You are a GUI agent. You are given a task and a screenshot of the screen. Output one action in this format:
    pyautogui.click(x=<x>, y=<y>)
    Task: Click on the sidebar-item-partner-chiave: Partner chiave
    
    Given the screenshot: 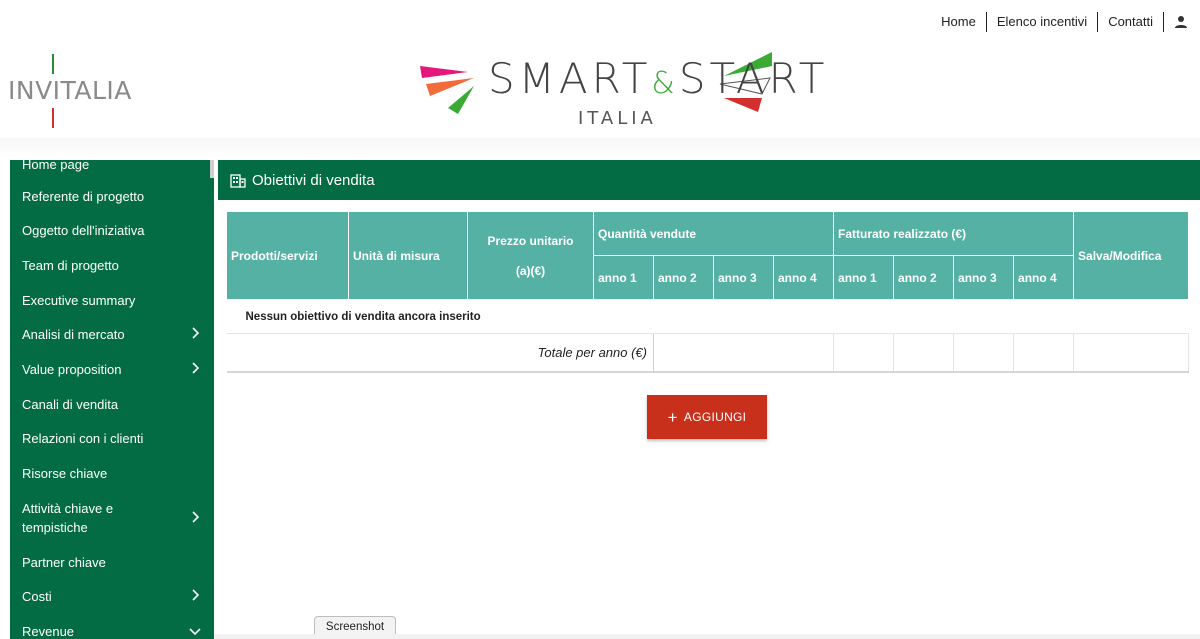 What is the action you would take?
    pyautogui.click(x=112, y=562)
    